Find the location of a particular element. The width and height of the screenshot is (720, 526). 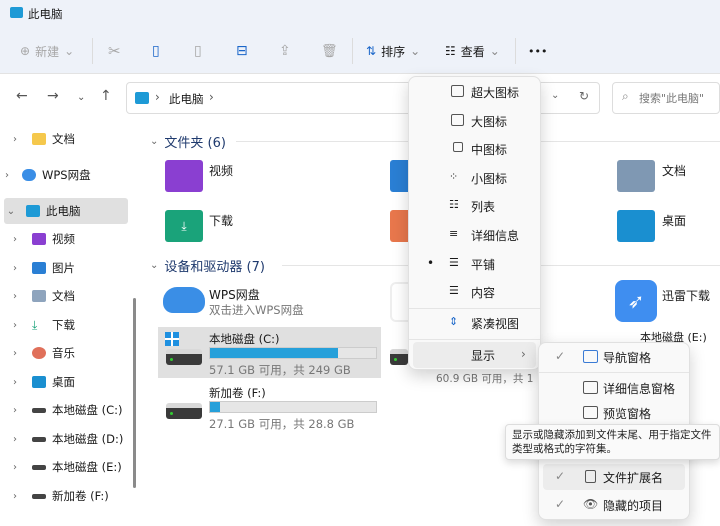

sidebar-item-desktop: › 桌面 is located at coordinates (68, 382).